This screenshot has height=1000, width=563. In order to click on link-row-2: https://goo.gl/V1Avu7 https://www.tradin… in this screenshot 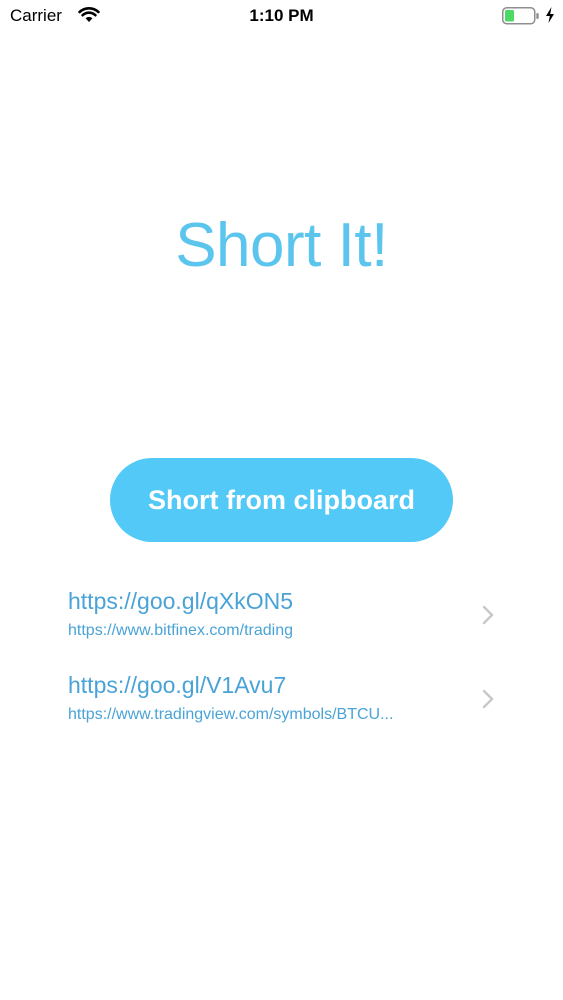, I will do `click(281, 706)`.